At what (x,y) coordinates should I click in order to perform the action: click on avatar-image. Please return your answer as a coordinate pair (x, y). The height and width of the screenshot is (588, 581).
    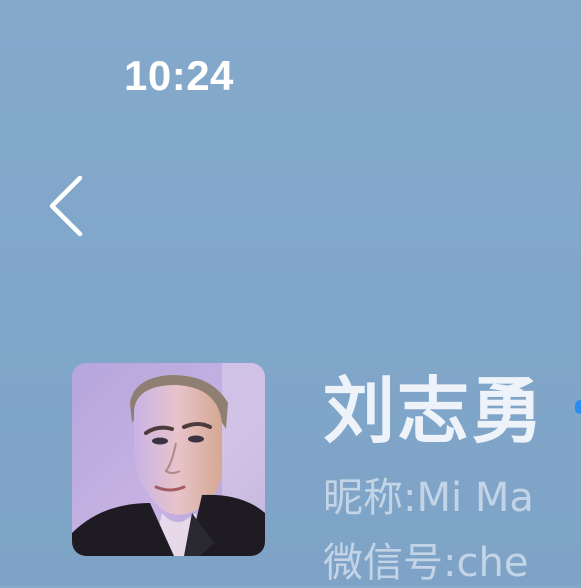
    Looking at the image, I should click on (168, 459).